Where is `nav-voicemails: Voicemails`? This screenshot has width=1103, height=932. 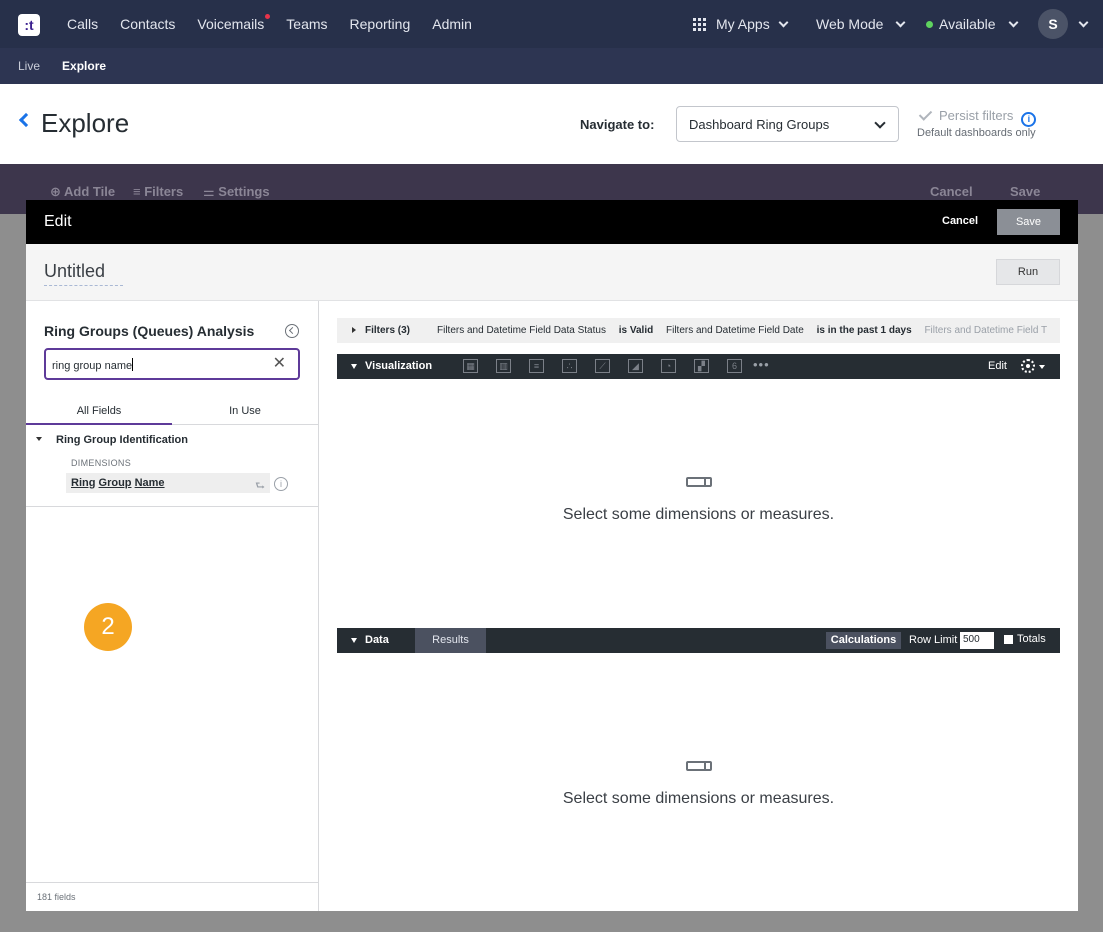 nav-voicemails: Voicemails is located at coordinates (234, 23).